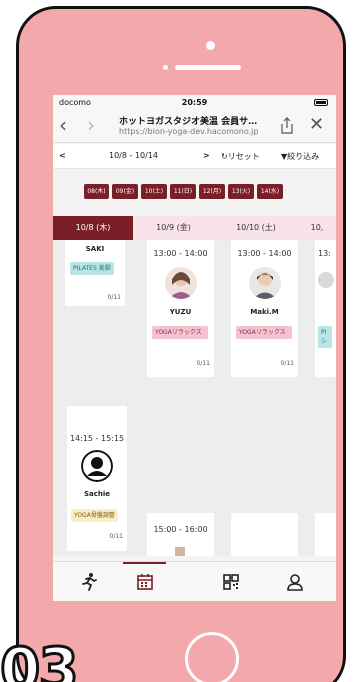 This screenshot has height=682, width=361. What do you see at coordinates (97, 438) in the screenshot?
I see `lesson-time: 14:15 - 15:15` at bounding box center [97, 438].